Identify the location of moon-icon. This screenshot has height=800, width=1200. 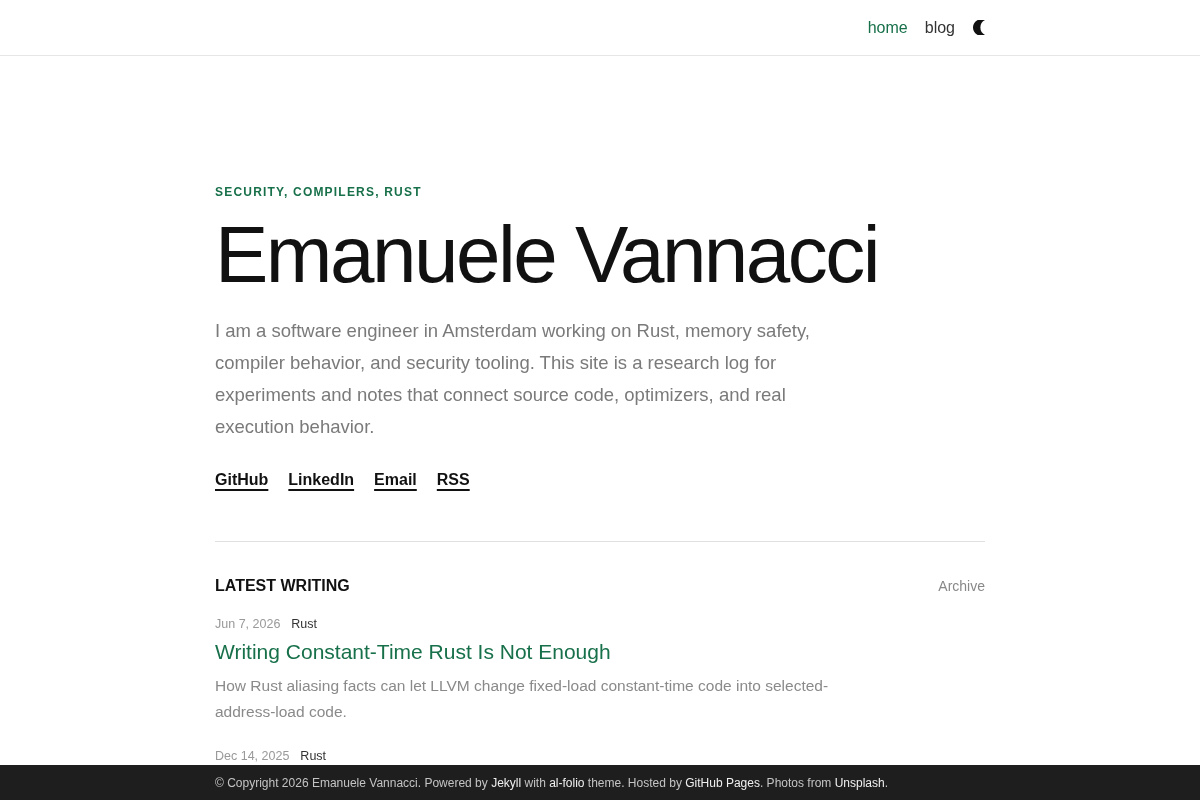
(979, 27).